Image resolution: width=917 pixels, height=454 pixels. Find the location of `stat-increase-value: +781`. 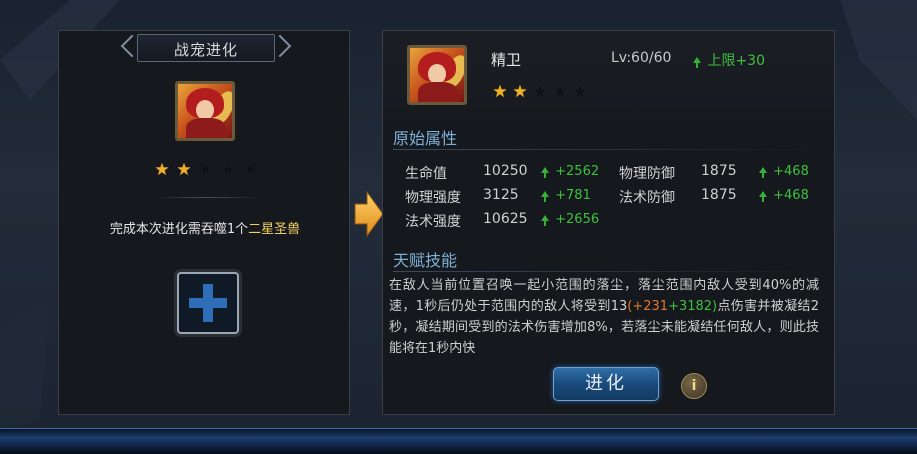

stat-increase-value: +781 is located at coordinates (573, 195).